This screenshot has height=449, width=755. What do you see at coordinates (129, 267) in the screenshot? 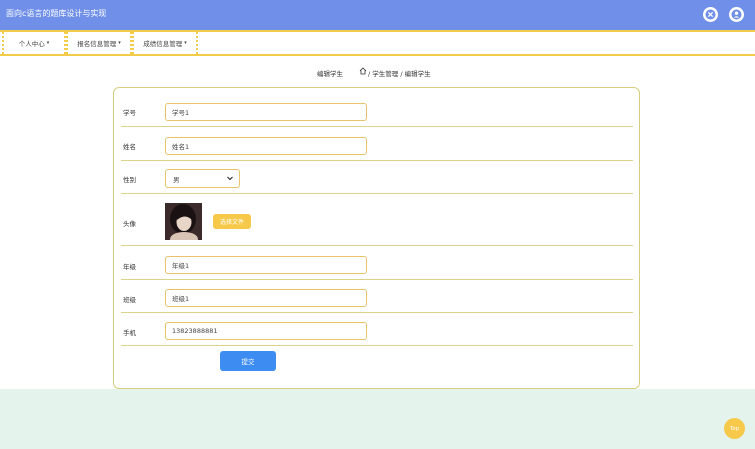
I see `grade-label: 年级` at bounding box center [129, 267].